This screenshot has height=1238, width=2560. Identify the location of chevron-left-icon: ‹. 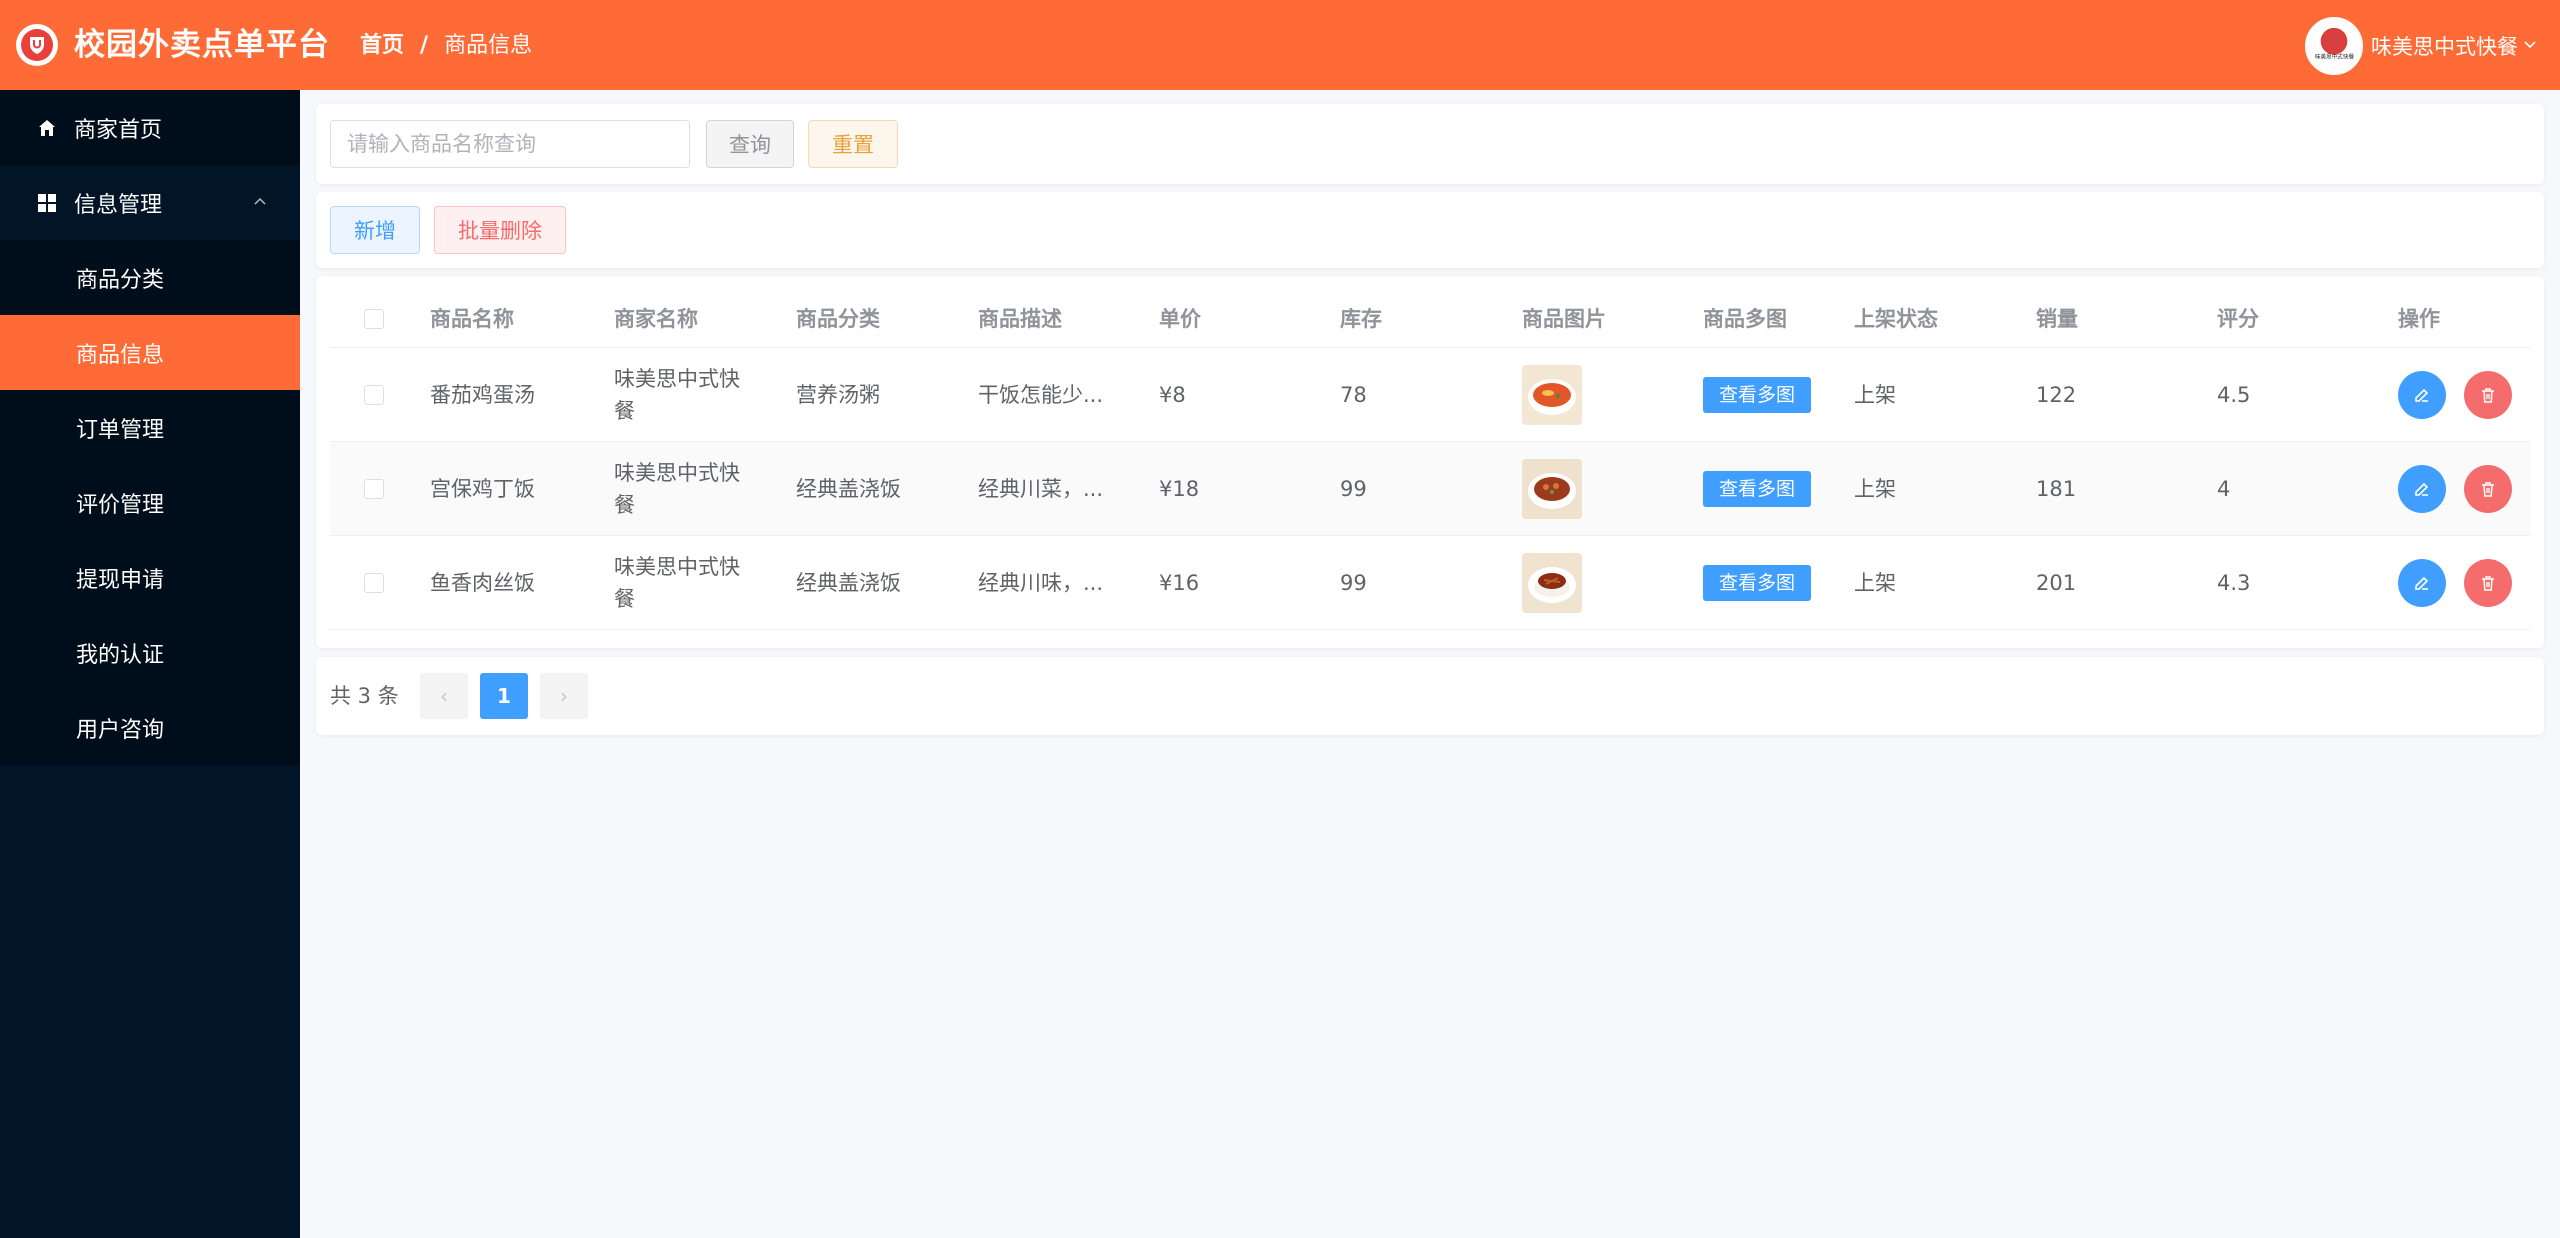
(444, 696).